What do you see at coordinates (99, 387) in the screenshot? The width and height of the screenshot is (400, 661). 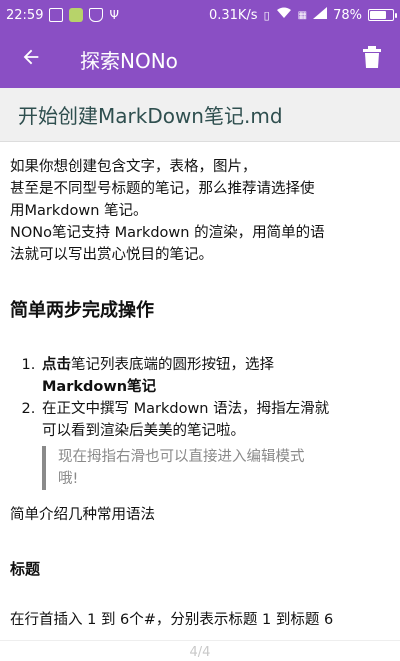 I see `step-bold-suffix: Markdown笔记` at bounding box center [99, 387].